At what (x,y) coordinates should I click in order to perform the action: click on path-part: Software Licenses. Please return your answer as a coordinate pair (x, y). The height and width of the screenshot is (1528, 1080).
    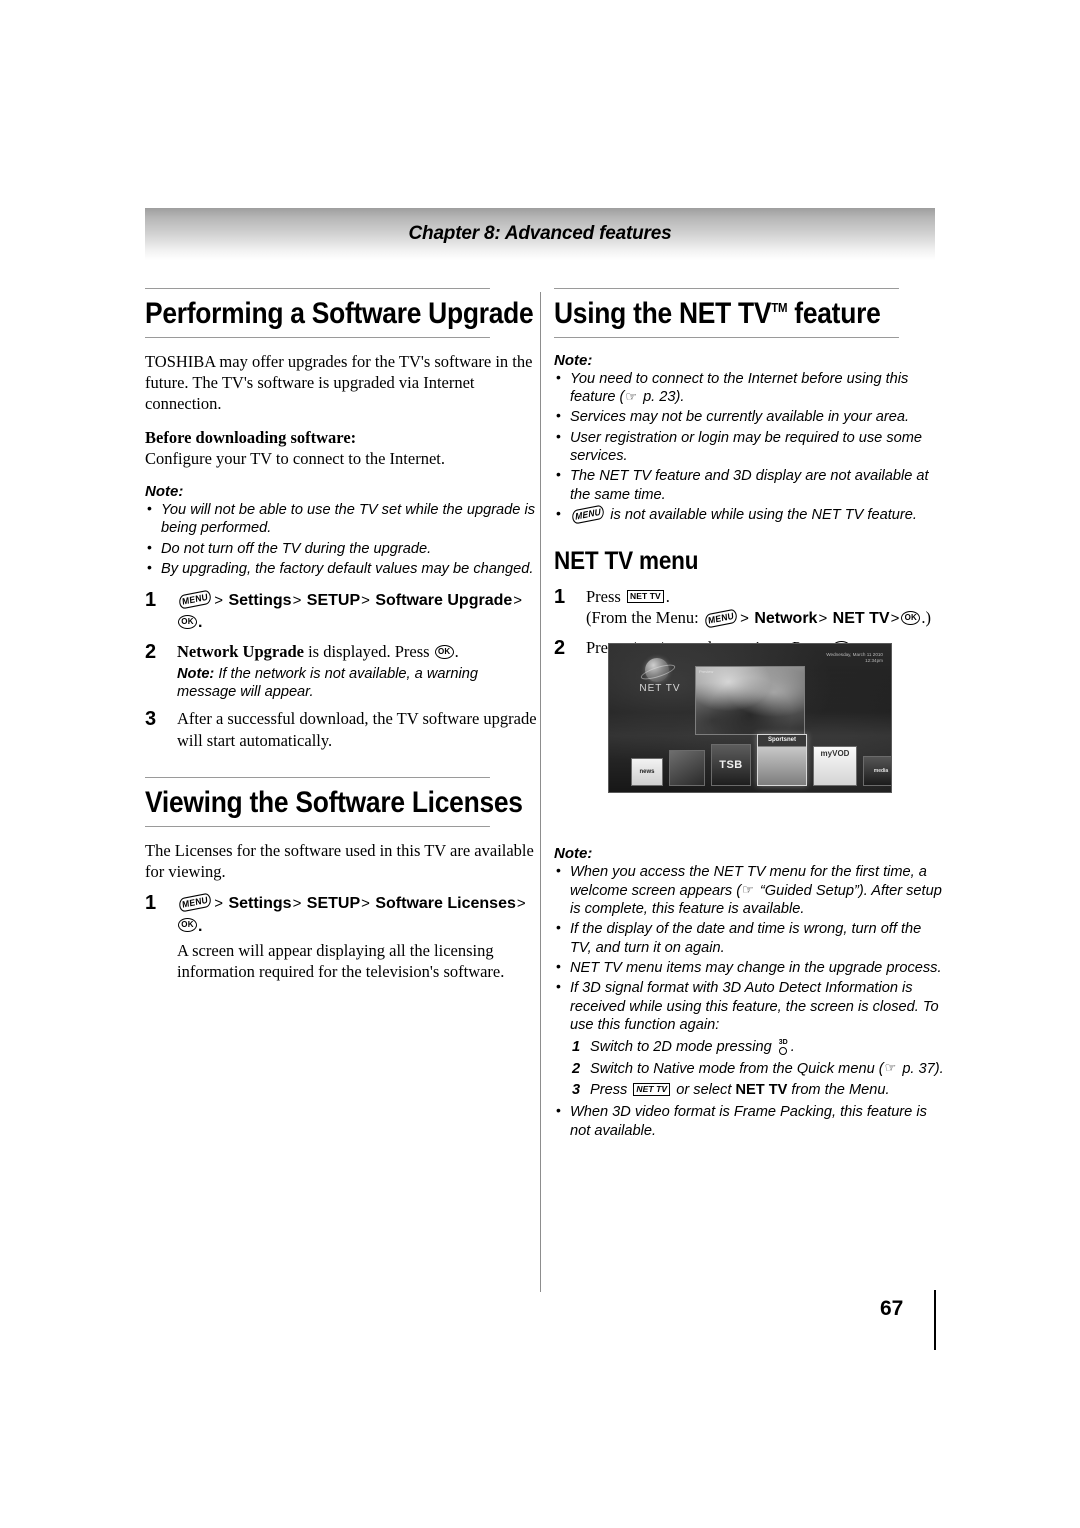
    Looking at the image, I should click on (445, 903).